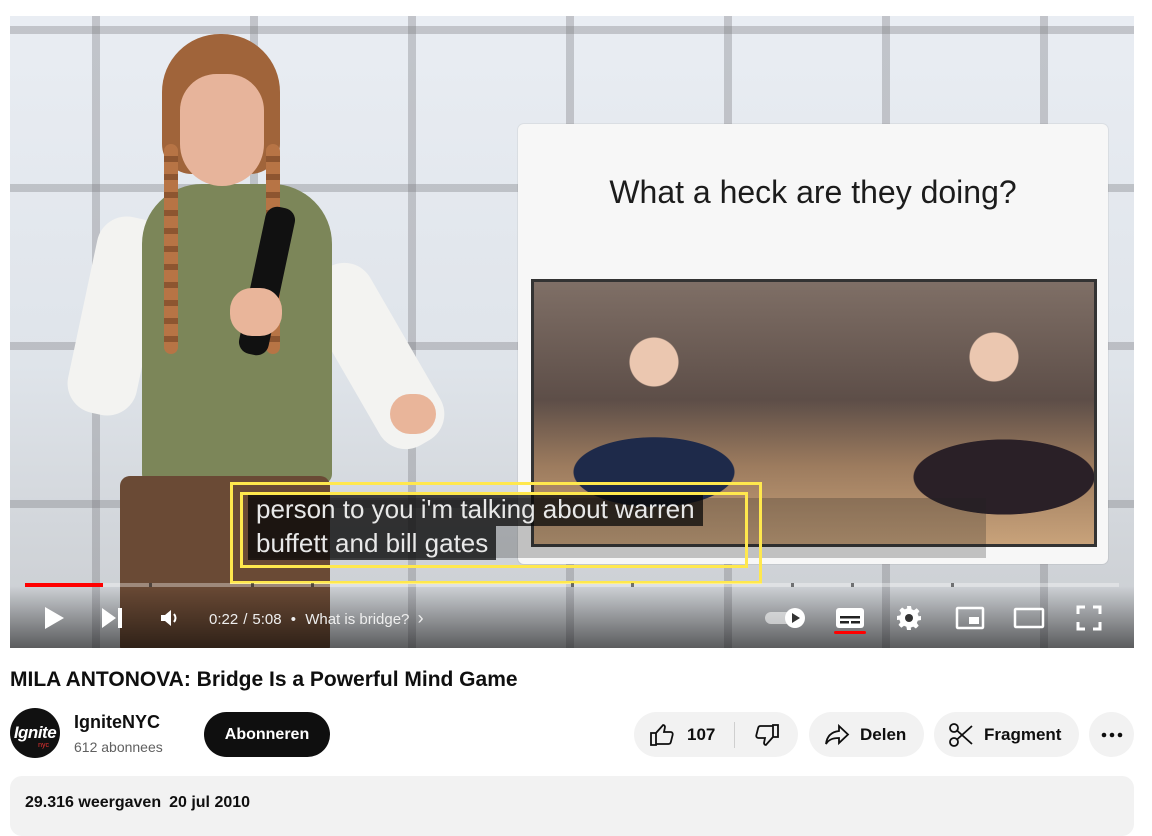 The height and width of the screenshot is (836, 1152). I want to click on share-label: Delen, so click(883, 734).